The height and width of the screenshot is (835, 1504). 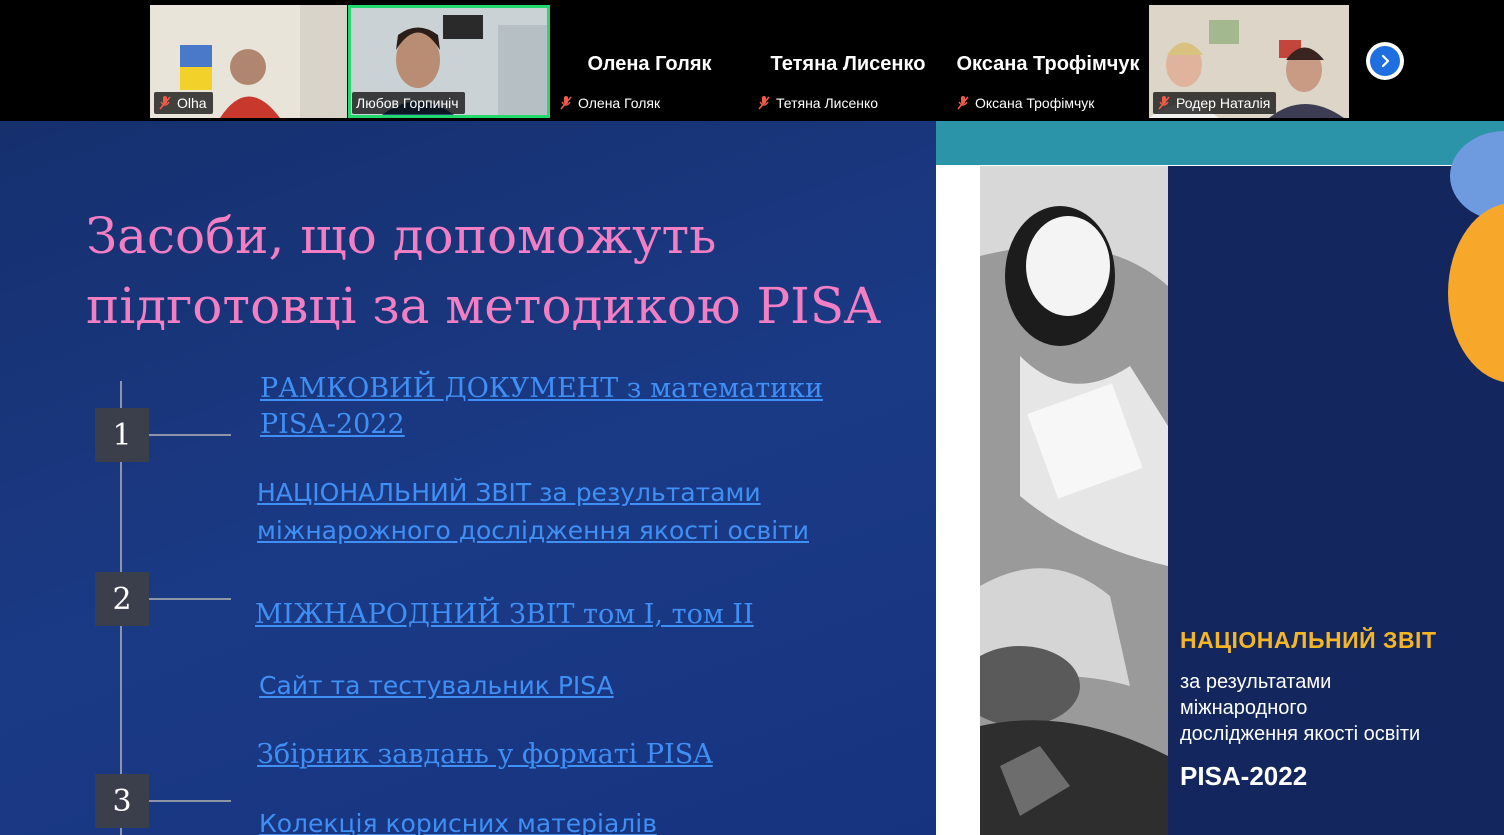 I want to click on participant-name: Любов Горпиніч, so click(x=407, y=103).